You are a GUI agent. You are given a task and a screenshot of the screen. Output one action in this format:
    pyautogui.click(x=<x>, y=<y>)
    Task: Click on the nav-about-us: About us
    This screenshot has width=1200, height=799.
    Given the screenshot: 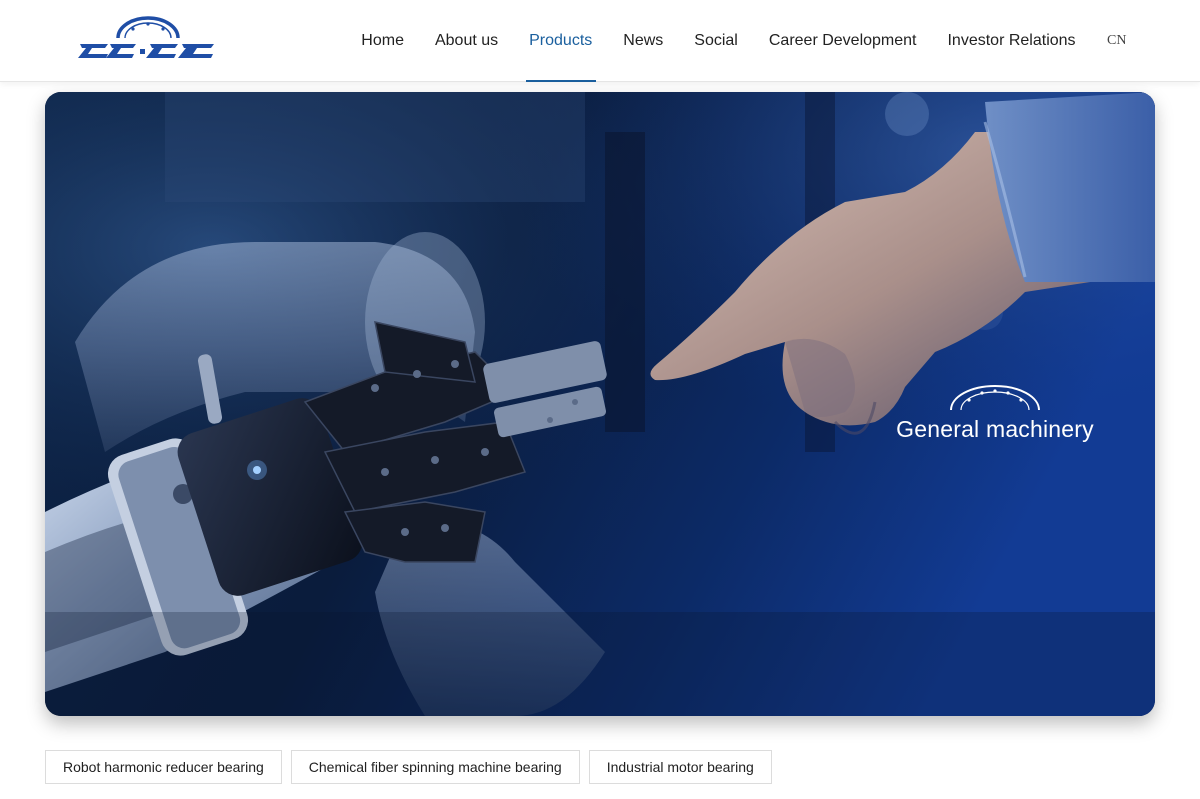 What is the action you would take?
    pyautogui.click(x=466, y=41)
    